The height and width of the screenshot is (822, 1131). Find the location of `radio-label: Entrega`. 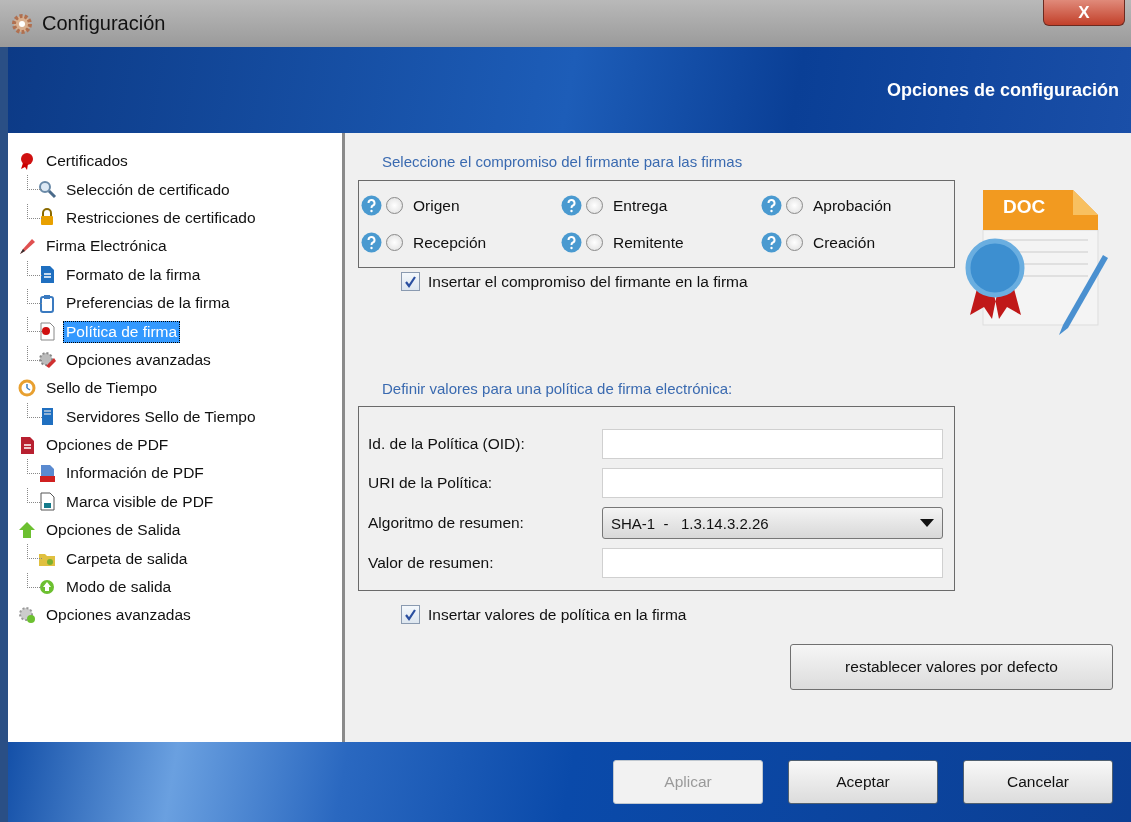

radio-label: Entrega is located at coordinates (640, 205).